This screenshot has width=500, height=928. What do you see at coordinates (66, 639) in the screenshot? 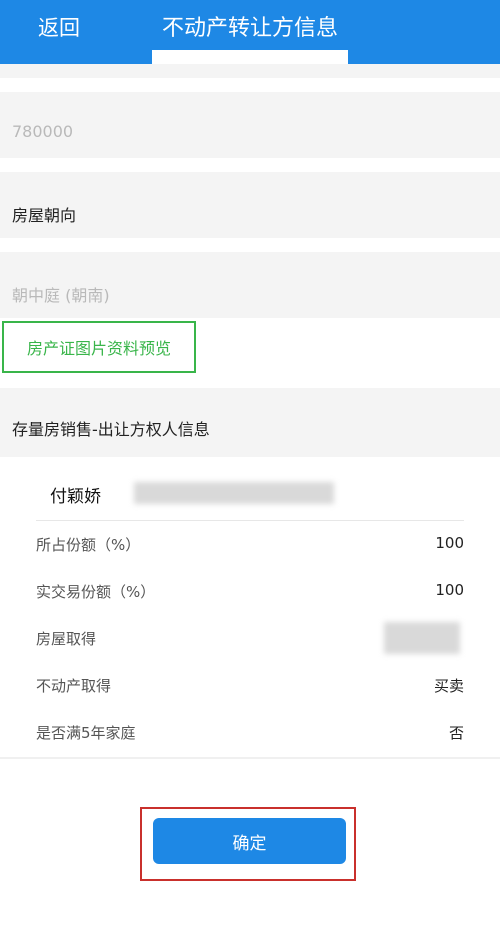
I see `house-acquisition-label: 房屋取得` at bounding box center [66, 639].